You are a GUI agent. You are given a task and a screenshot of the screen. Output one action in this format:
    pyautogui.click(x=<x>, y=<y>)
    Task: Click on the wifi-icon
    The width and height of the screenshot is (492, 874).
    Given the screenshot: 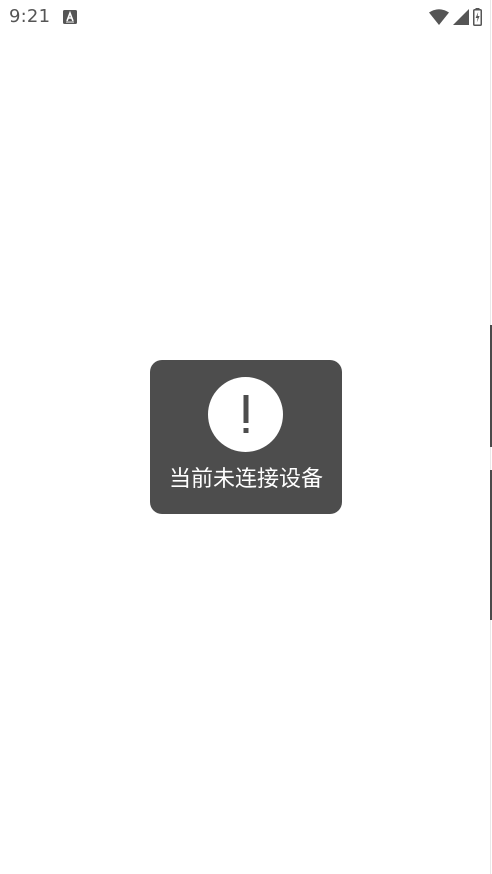 What is the action you would take?
    pyautogui.click(x=439, y=17)
    